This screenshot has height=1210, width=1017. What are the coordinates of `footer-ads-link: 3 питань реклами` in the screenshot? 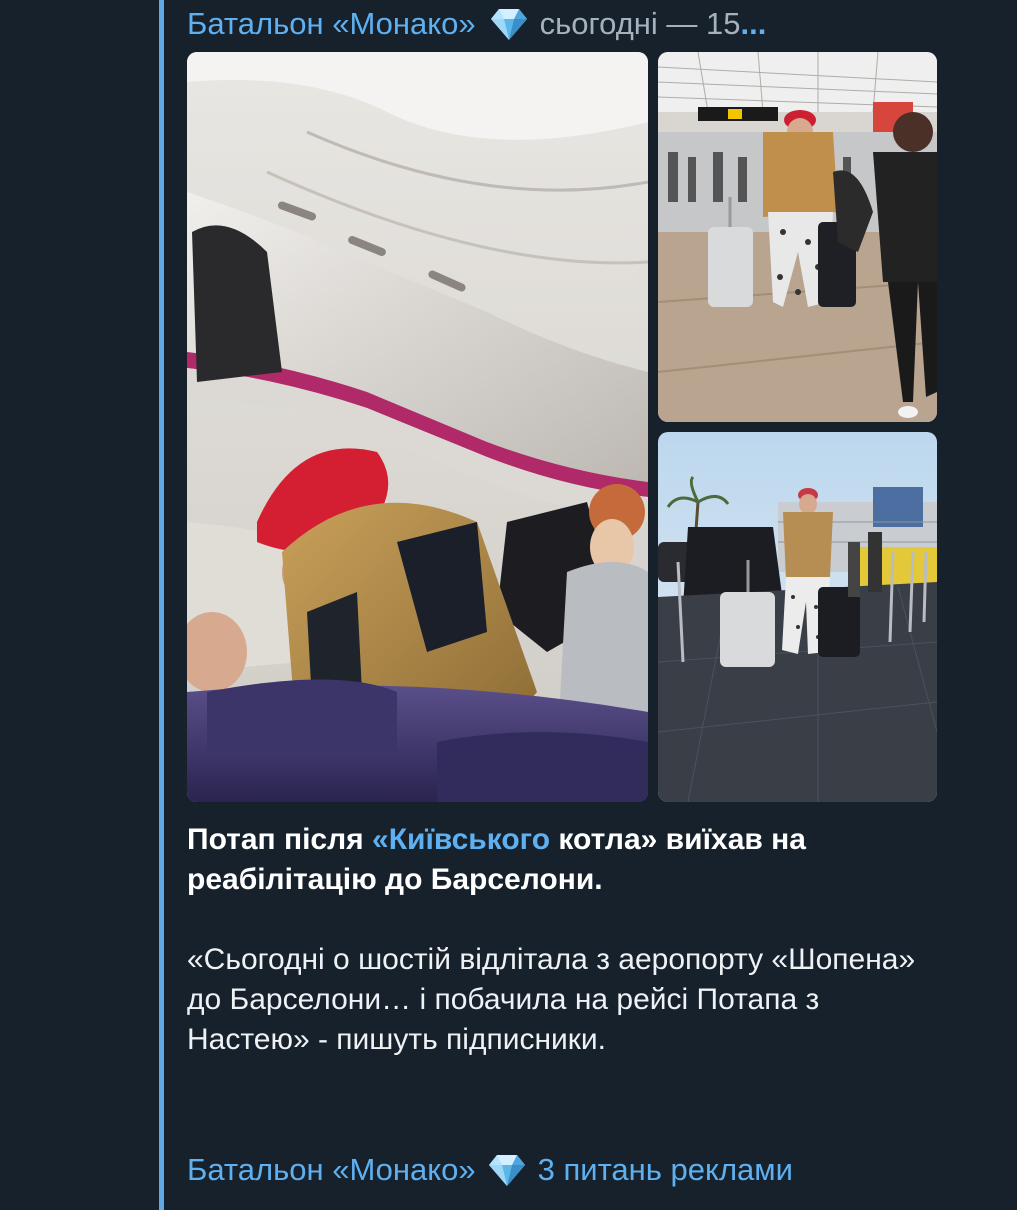 It's located at (665, 1170).